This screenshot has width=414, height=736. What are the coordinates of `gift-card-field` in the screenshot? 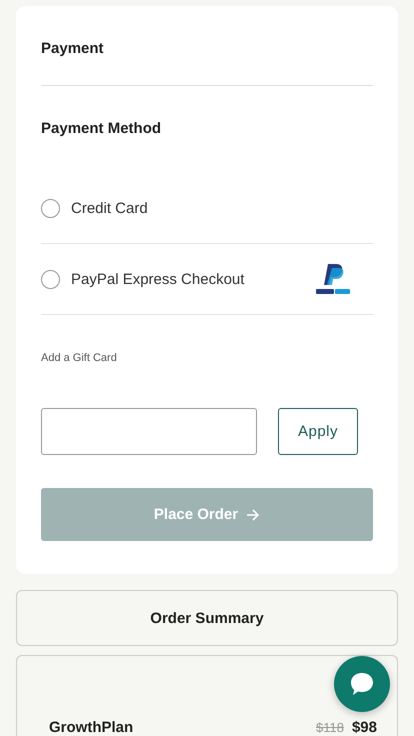 It's located at (149, 431).